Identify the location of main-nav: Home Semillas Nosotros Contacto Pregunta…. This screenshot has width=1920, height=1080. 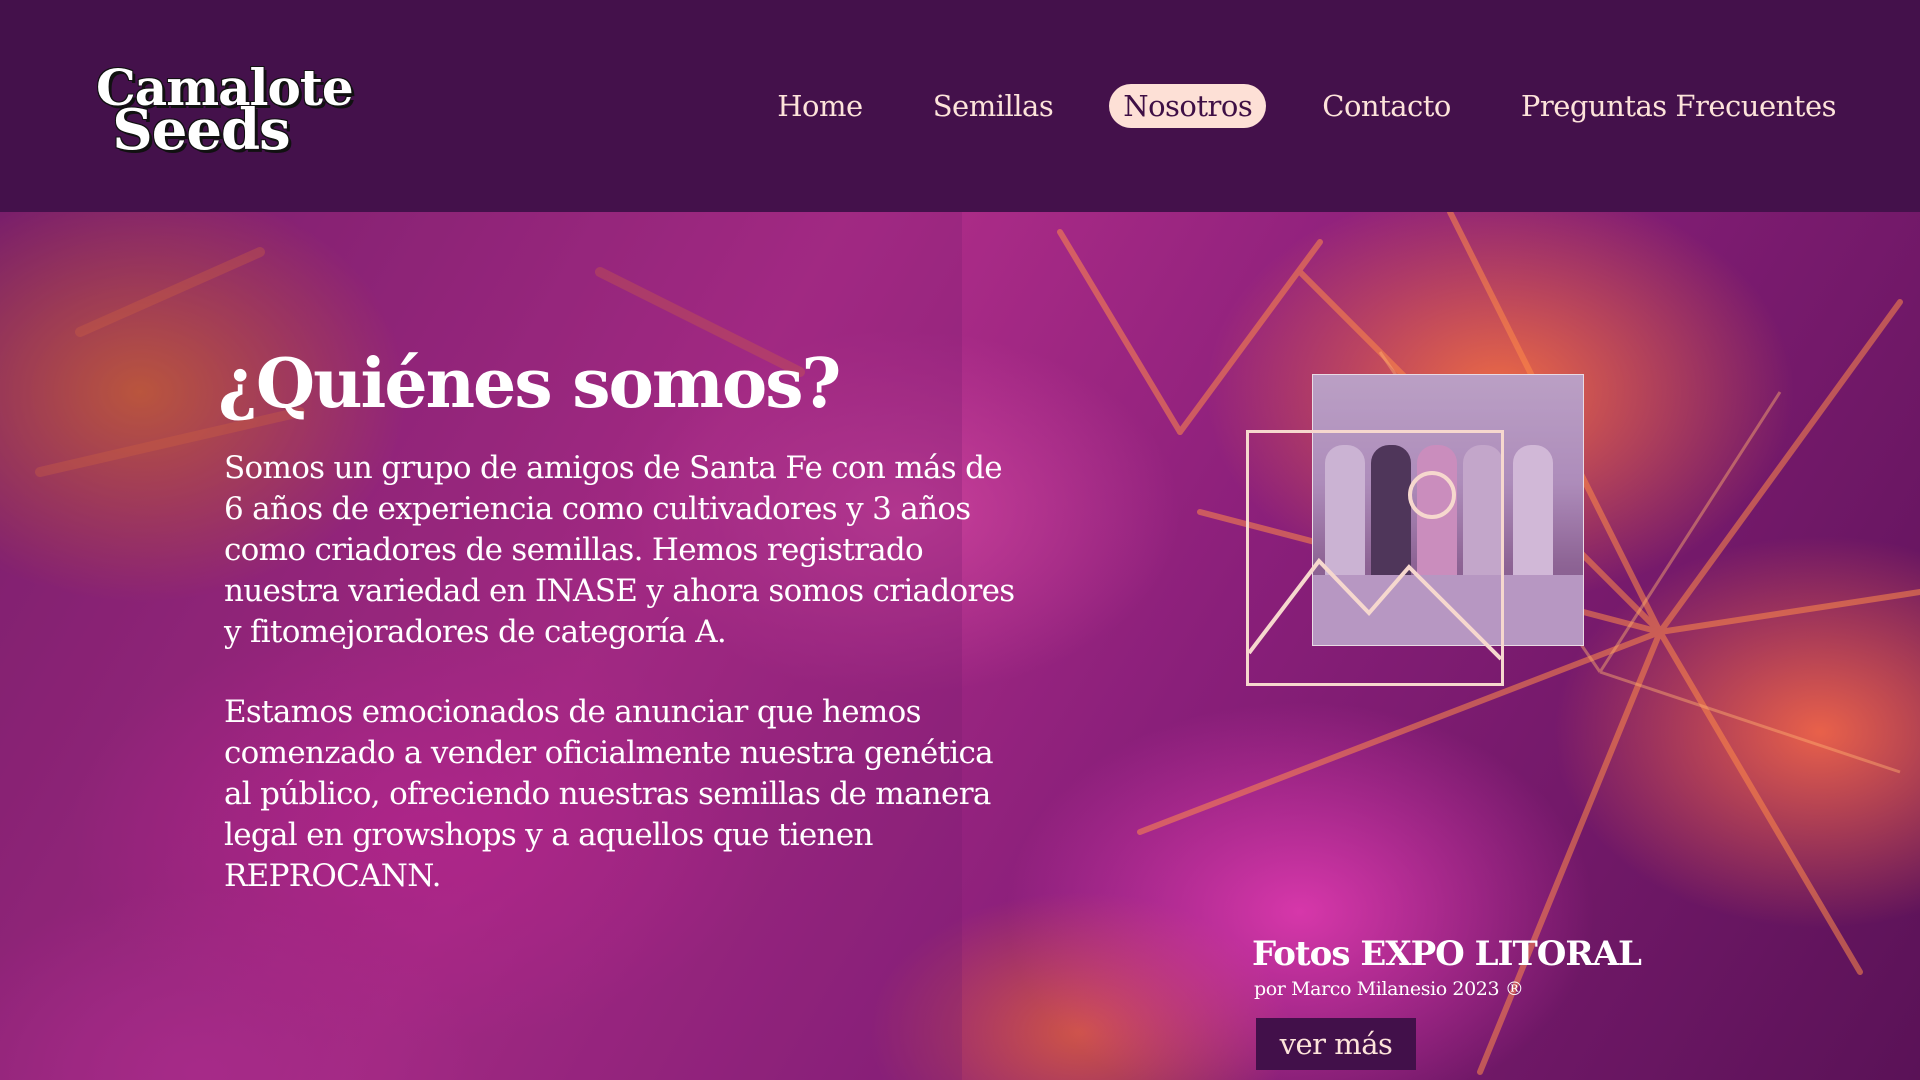
(1285, 106).